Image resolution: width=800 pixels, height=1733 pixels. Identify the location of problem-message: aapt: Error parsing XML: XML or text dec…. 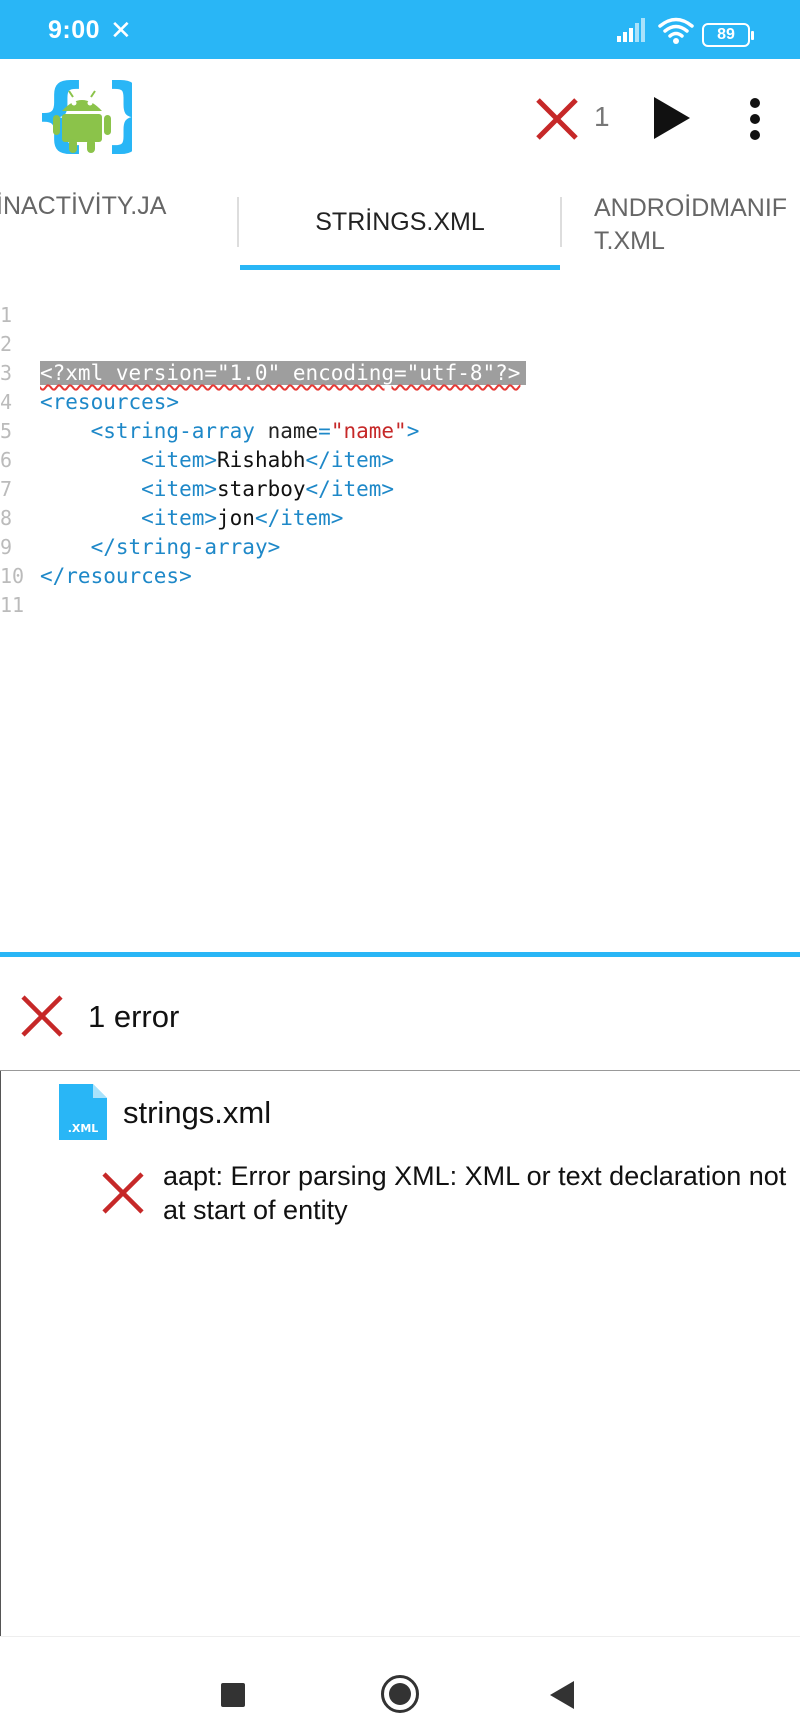
(475, 1193).